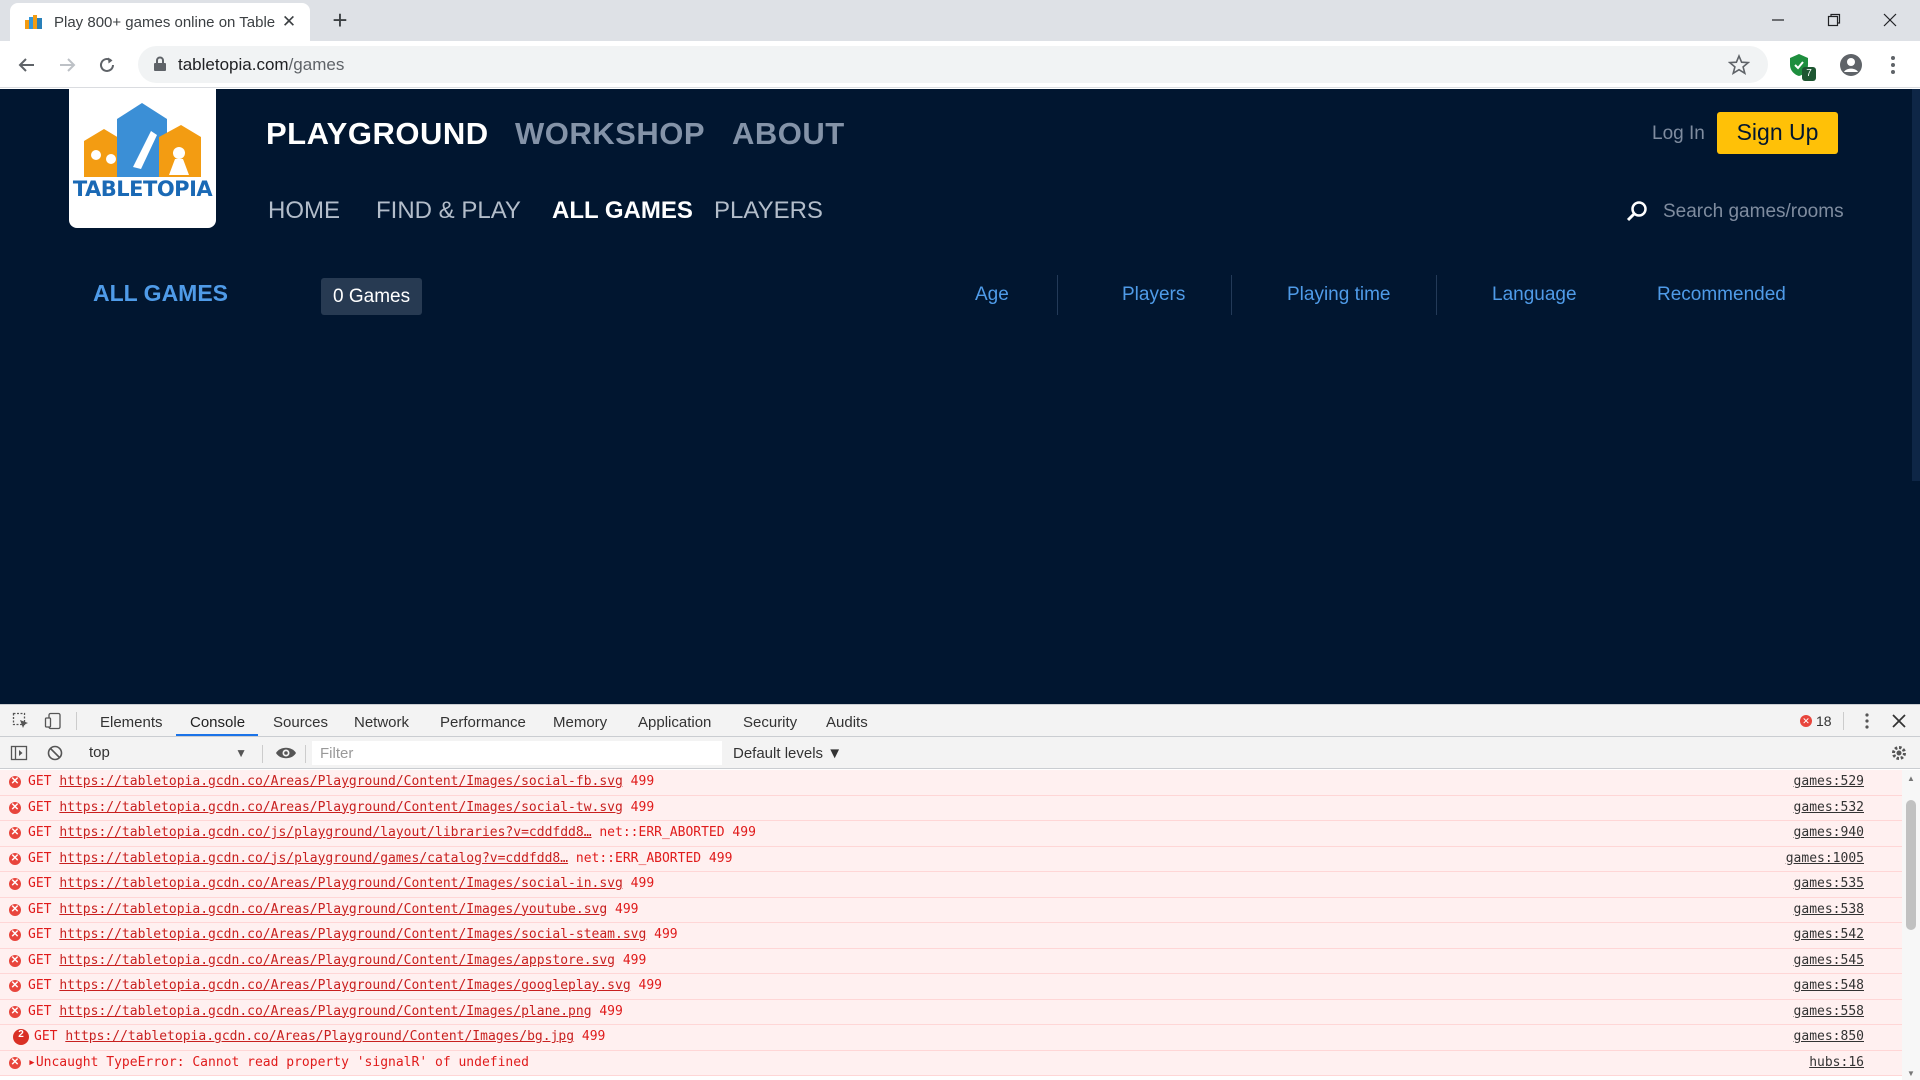 The image size is (1920, 1080). I want to click on context-selector: top ▼, so click(168, 753).